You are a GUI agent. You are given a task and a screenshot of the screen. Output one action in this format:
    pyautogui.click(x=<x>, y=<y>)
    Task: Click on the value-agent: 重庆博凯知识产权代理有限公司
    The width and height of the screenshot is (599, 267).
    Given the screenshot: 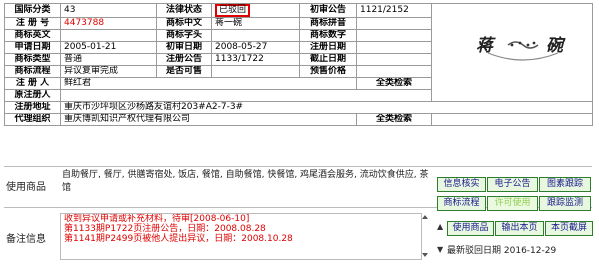 What is the action you would take?
    pyautogui.click(x=208, y=119)
    